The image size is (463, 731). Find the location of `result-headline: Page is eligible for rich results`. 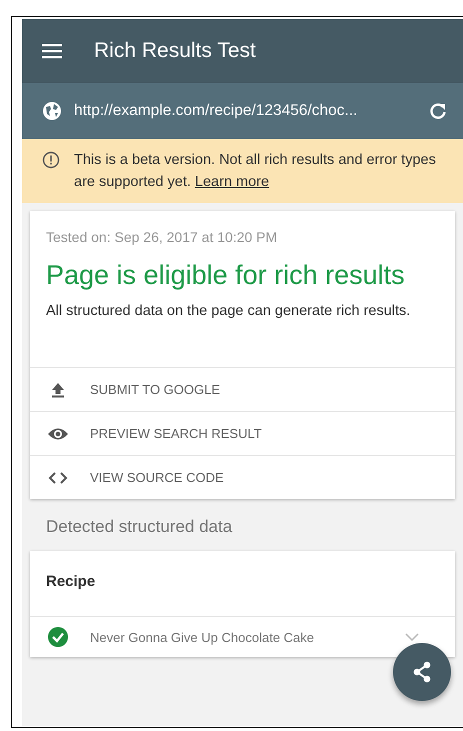

result-headline: Page is eligible for rich results is located at coordinates (226, 275).